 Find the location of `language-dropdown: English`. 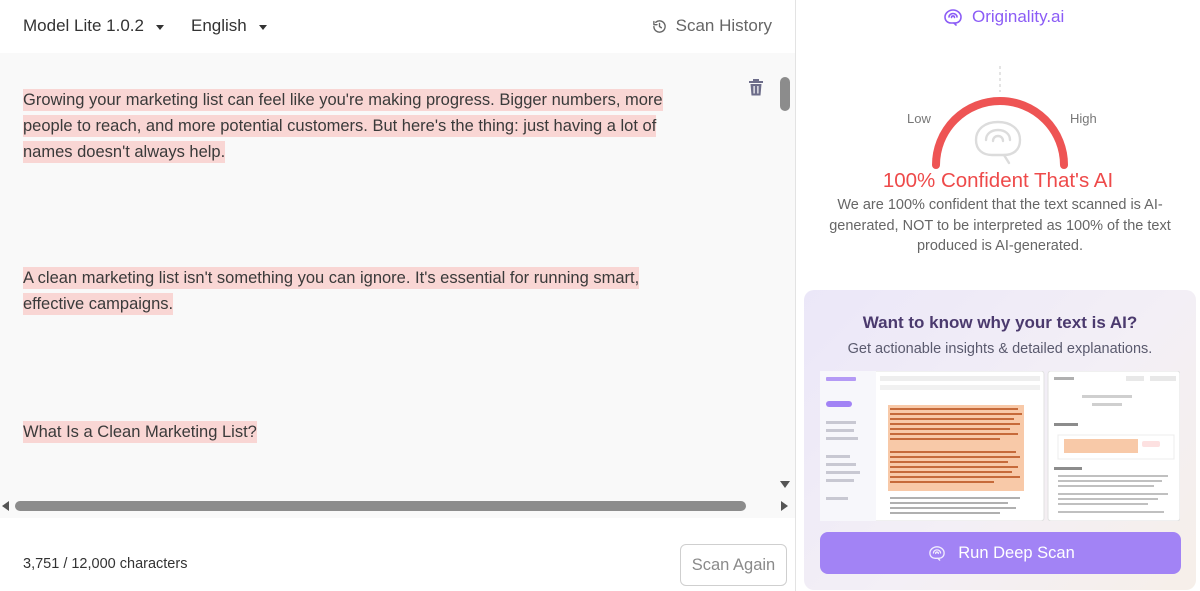

language-dropdown: English is located at coordinates (229, 26).